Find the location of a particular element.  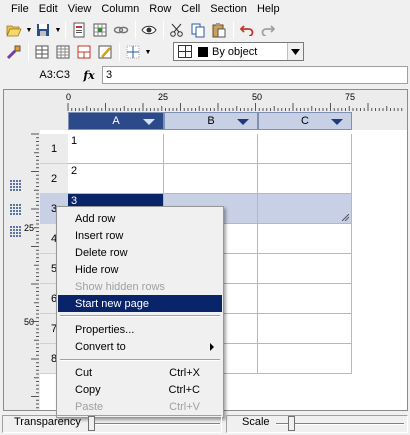

scale-slider-track is located at coordinates (340, 424).